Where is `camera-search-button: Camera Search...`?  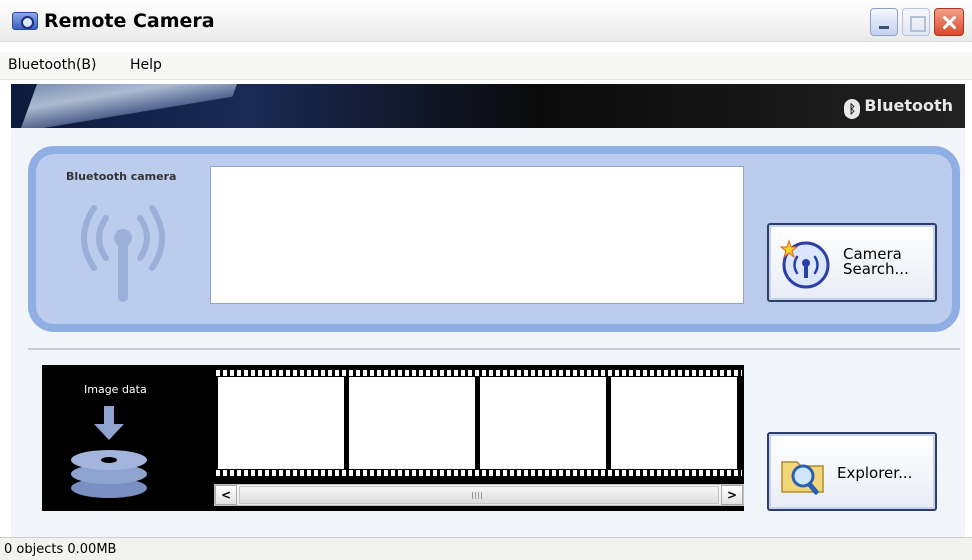 camera-search-button: Camera Search... is located at coordinates (852, 262).